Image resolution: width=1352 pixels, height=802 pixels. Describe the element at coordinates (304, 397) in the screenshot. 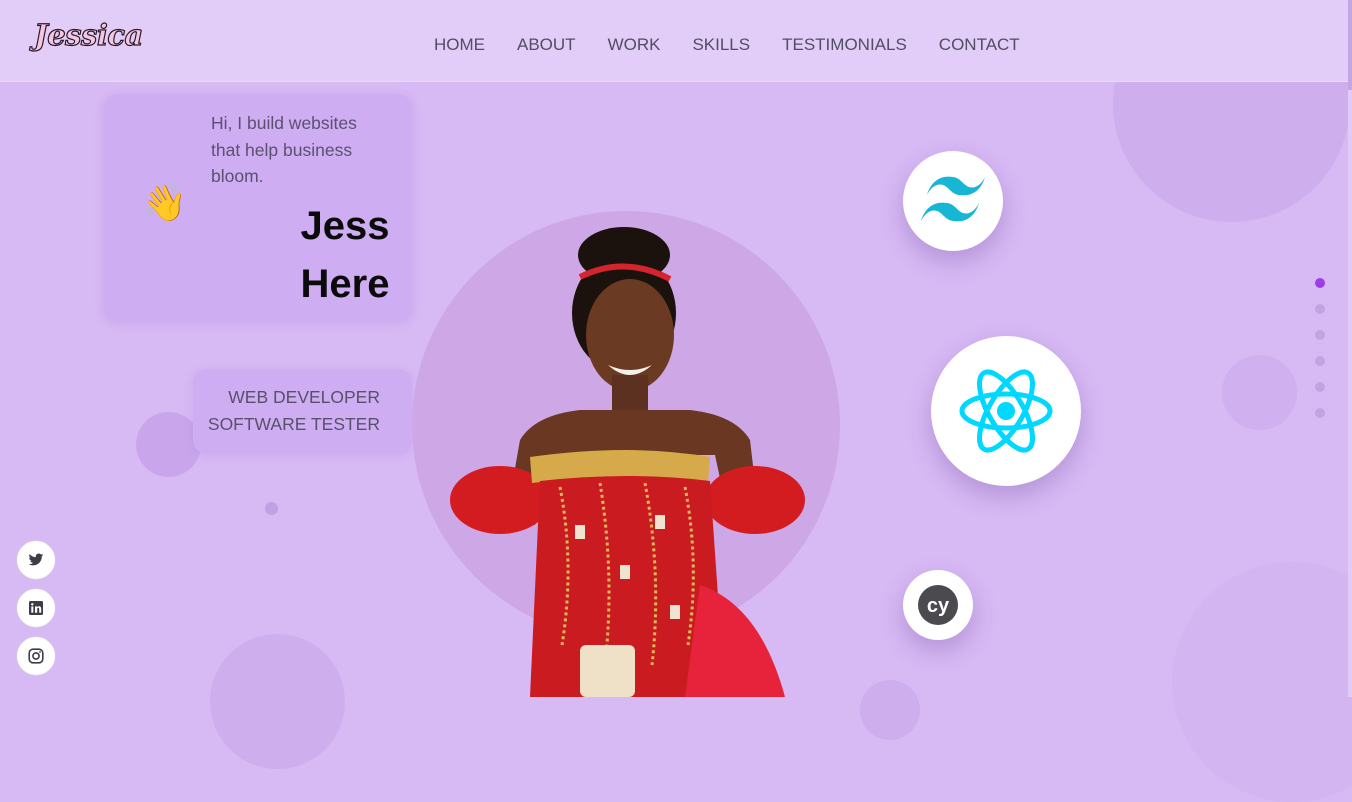

I see `role-web-developer: WEB DEVELOPER` at that location.